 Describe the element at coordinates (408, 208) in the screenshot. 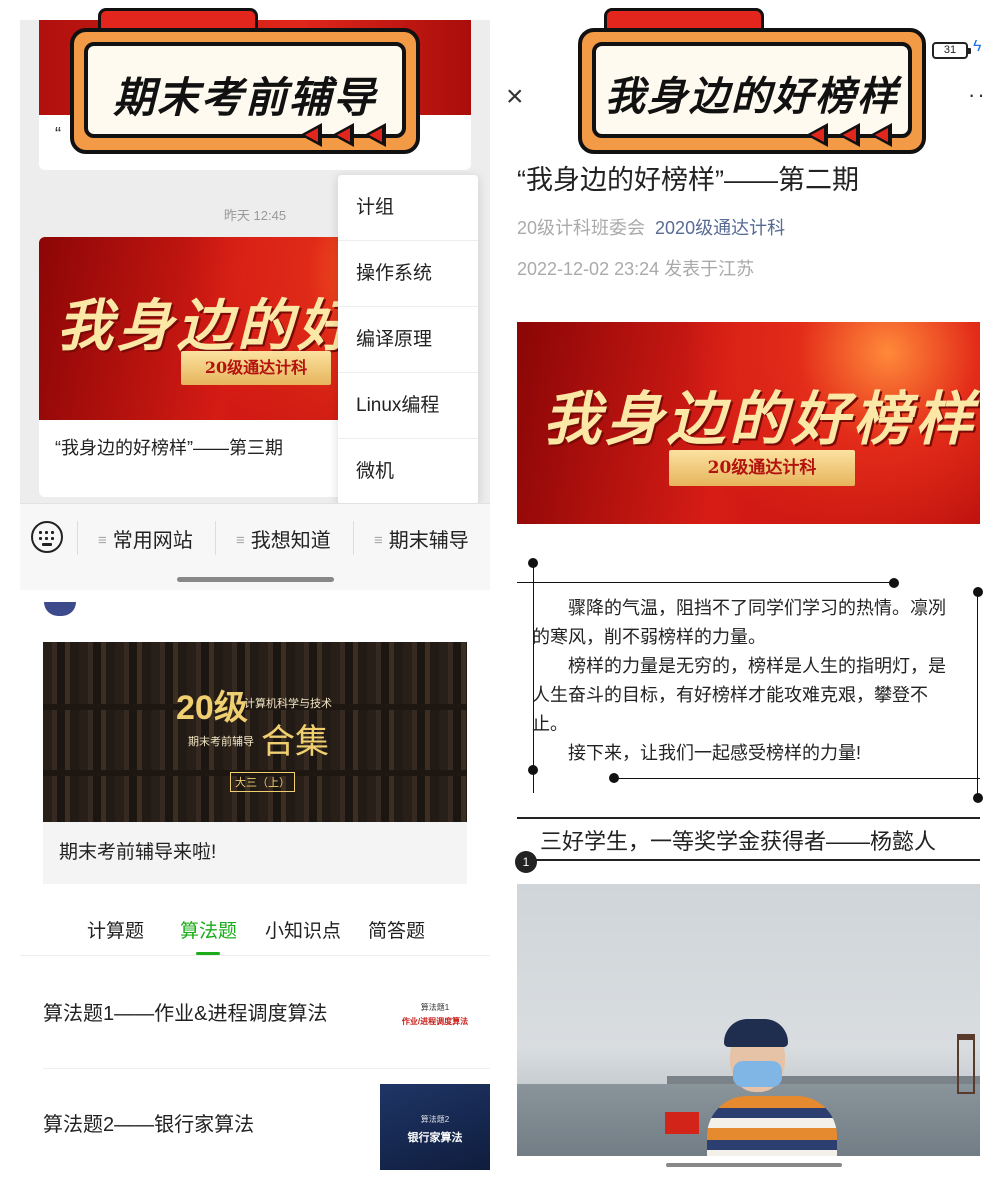

I see `submenu-item-jizu: 计组` at that location.